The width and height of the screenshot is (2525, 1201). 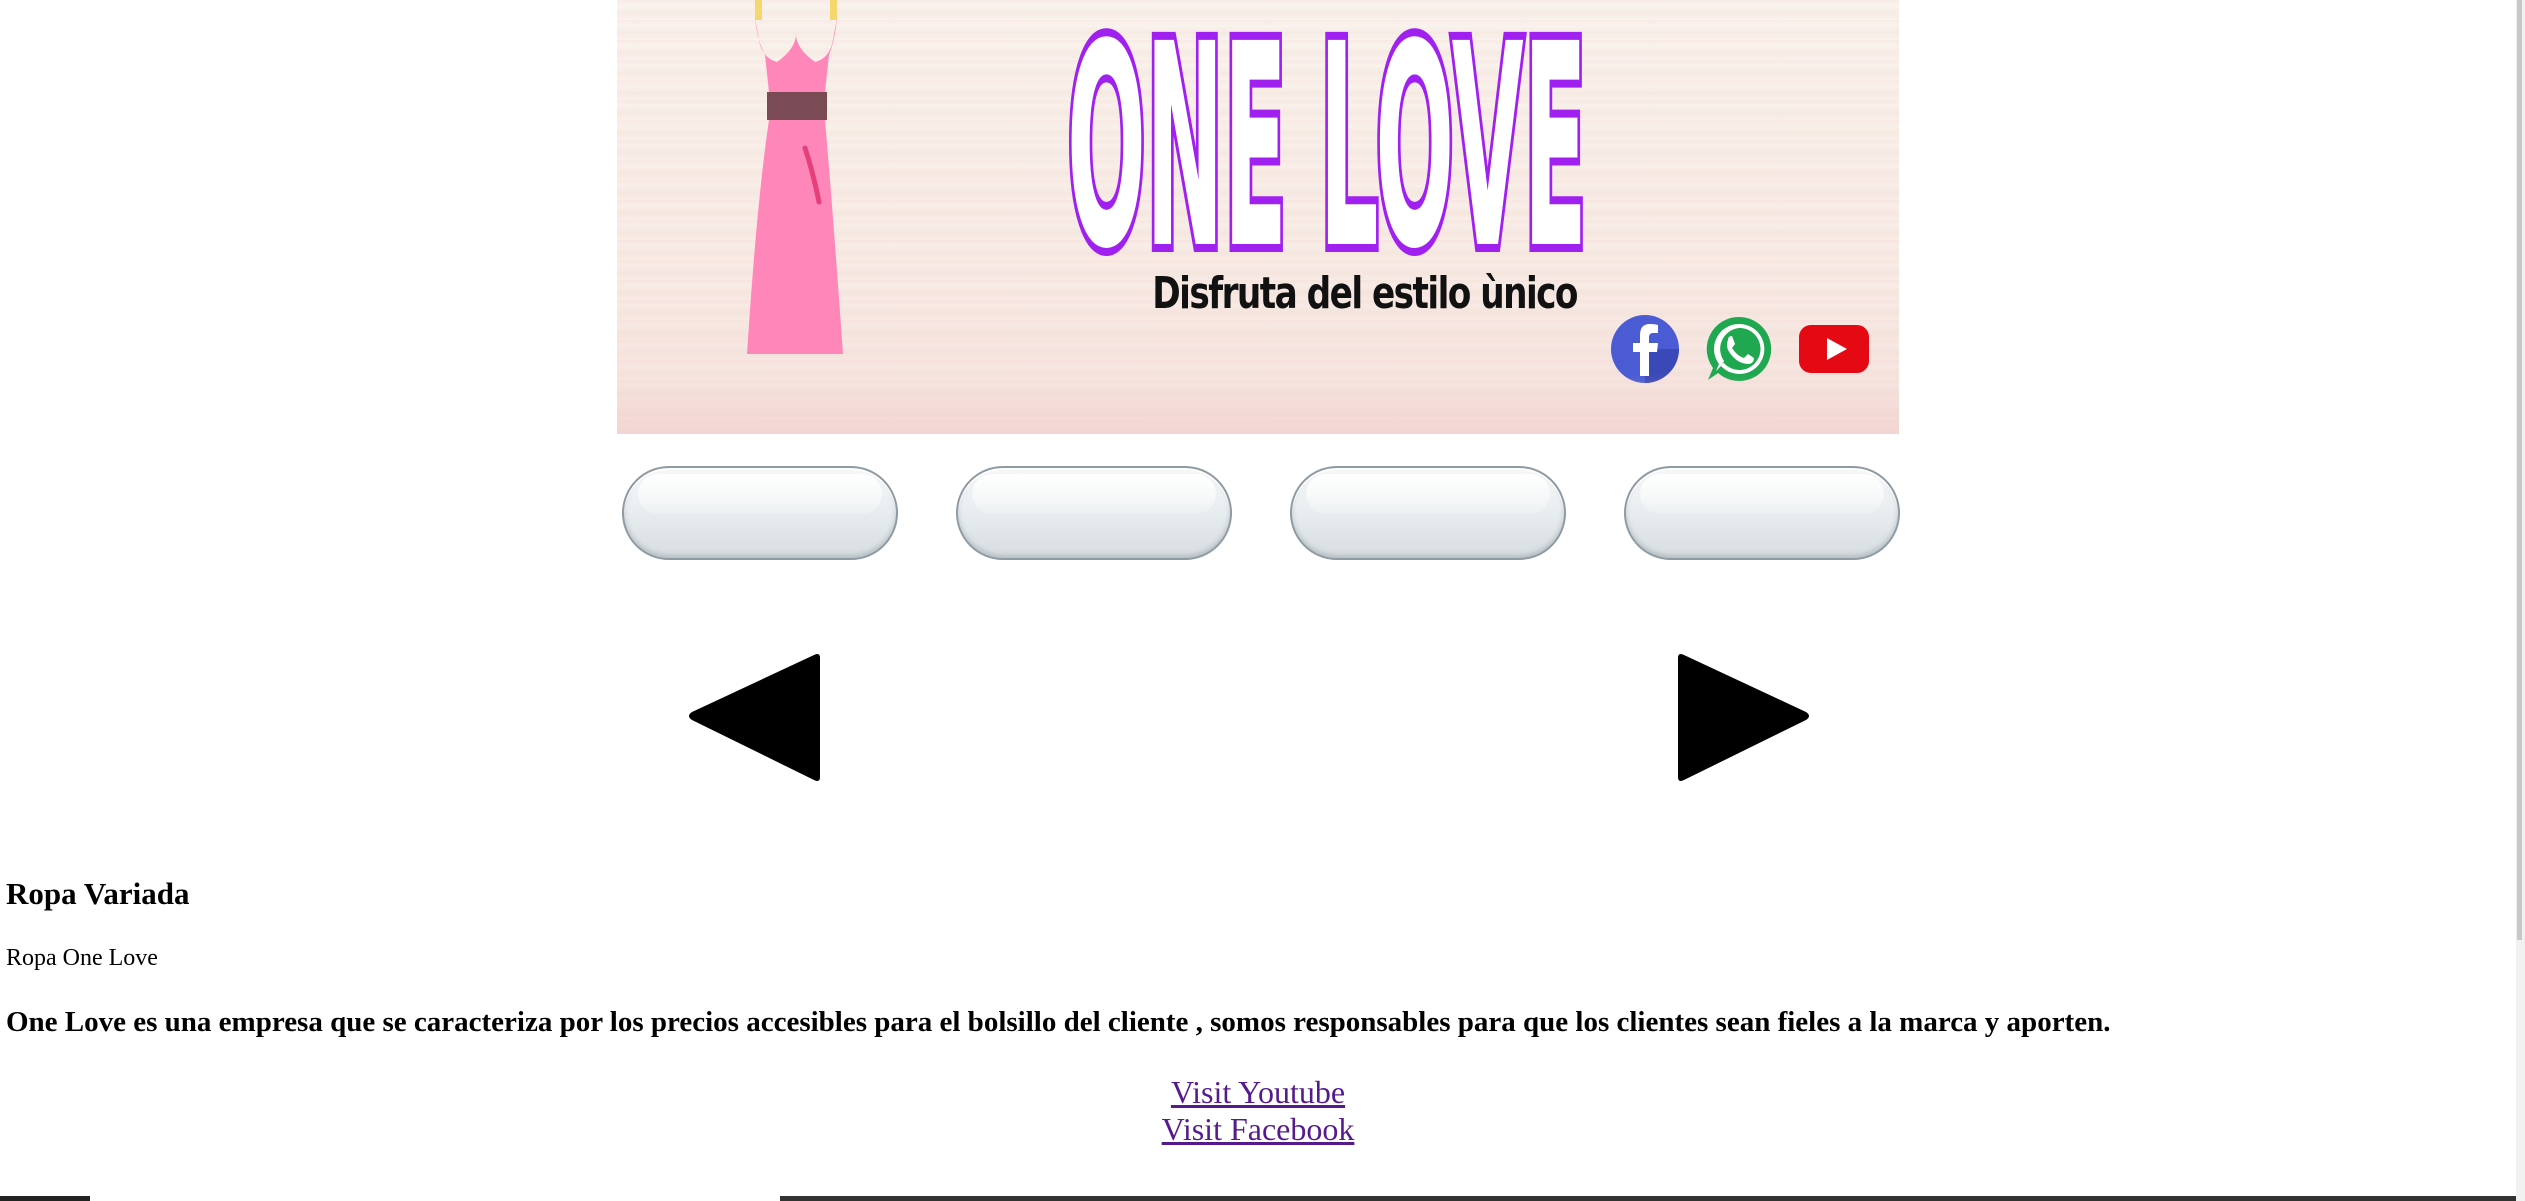 What do you see at coordinates (754, 720) in the screenshot?
I see `triangle-left-icon` at bounding box center [754, 720].